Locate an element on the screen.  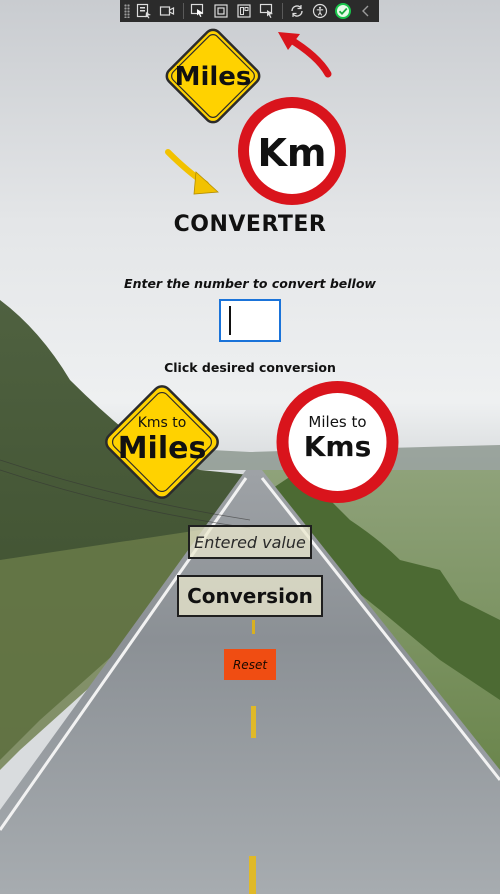
miles-to-kms-button: Miles to Kms is located at coordinates (337, 442).